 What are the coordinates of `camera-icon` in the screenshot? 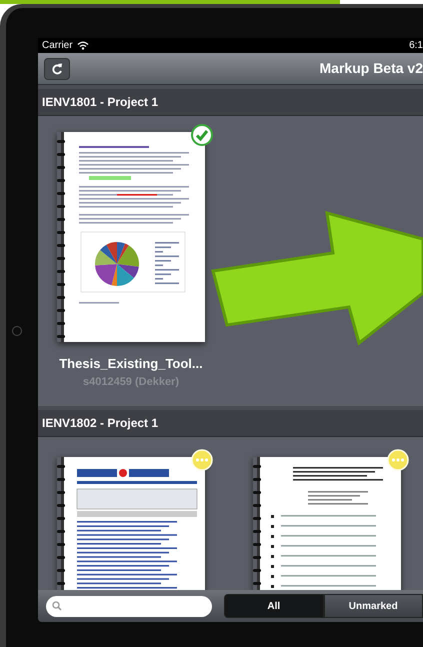 It's located at (17, 331).